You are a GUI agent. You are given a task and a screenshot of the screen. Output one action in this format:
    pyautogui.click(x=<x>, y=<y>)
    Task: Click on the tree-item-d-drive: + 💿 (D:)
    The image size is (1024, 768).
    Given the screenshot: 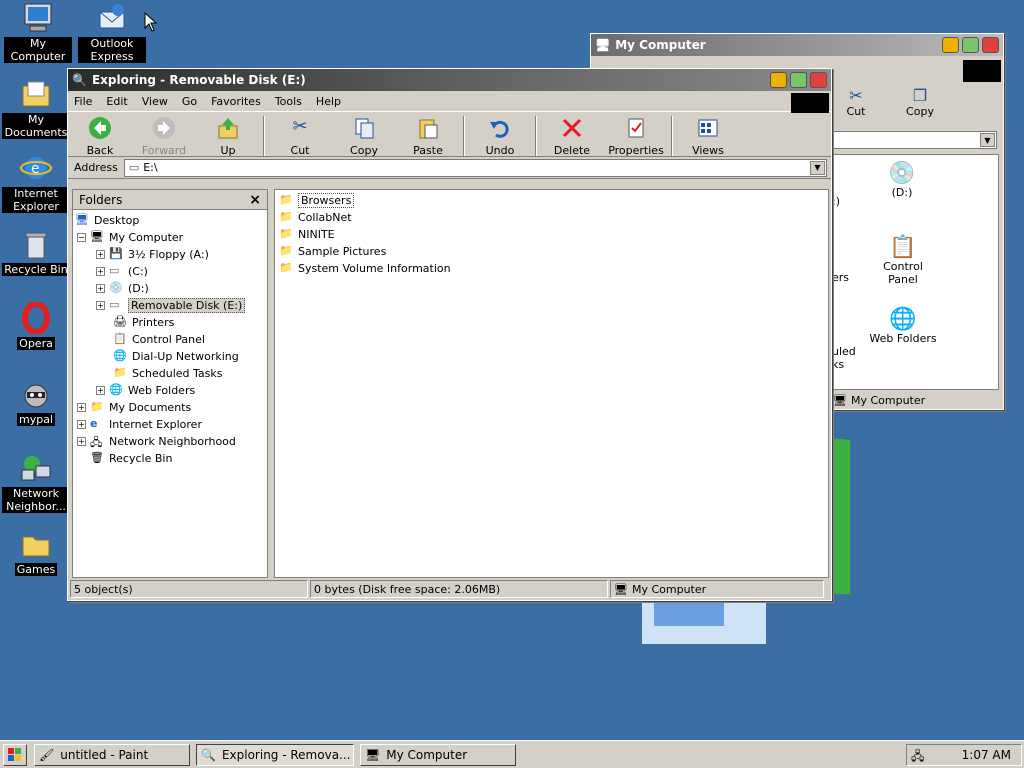 What is the action you would take?
    pyautogui.click(x=122, y=288)
    